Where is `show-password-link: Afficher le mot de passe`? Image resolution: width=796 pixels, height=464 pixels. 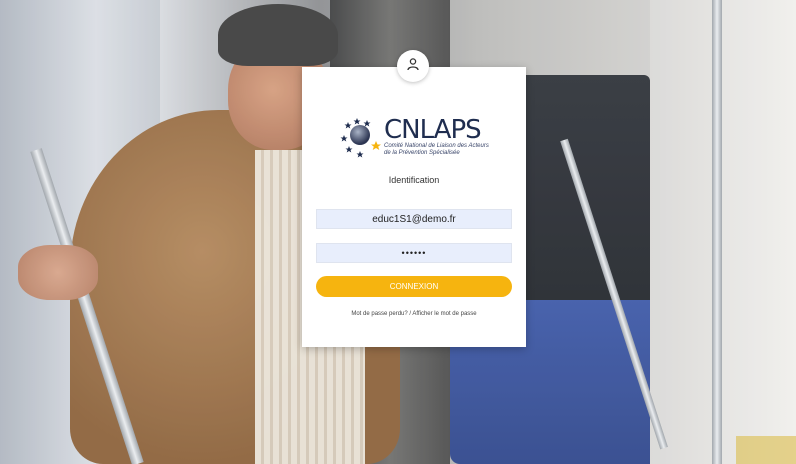 show-password-link: Afficher le mot de passe is located at coordinates (444, 314).